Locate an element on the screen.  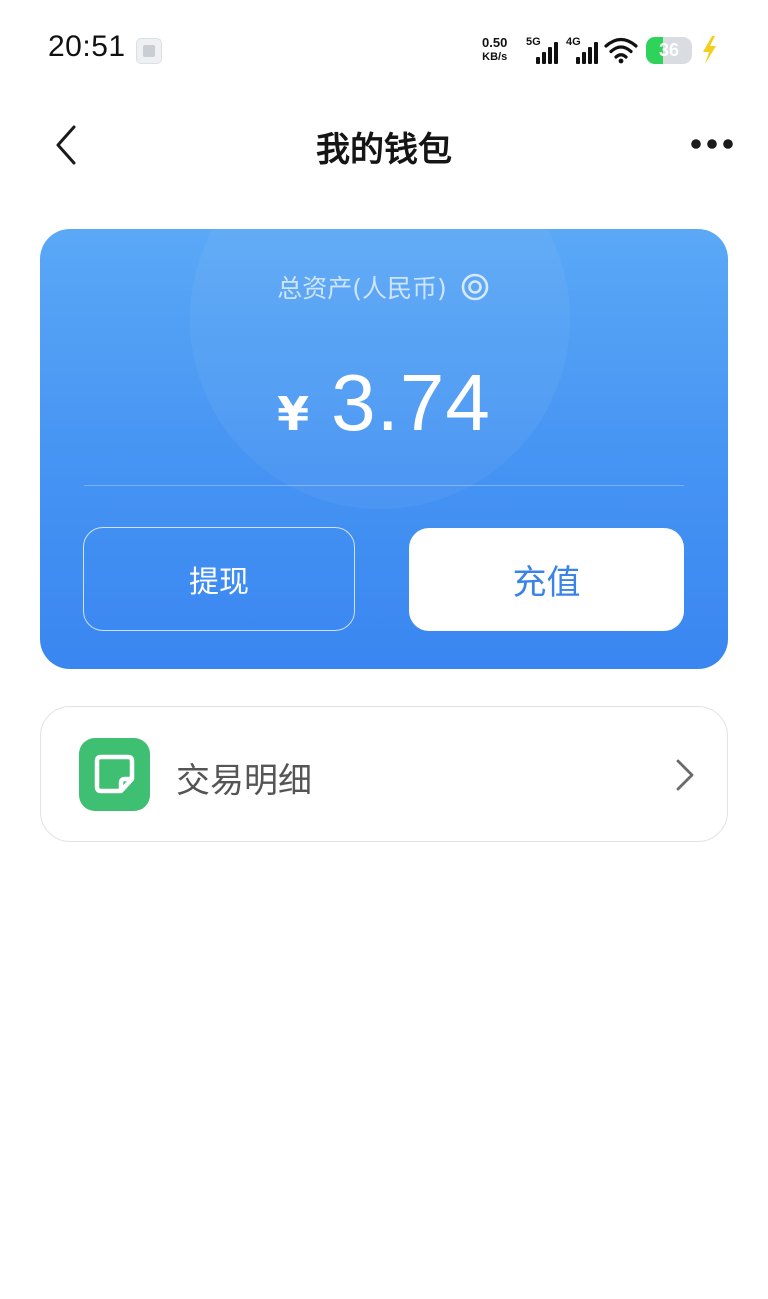
battery-level: 36 is located at coordinates (669, 50).